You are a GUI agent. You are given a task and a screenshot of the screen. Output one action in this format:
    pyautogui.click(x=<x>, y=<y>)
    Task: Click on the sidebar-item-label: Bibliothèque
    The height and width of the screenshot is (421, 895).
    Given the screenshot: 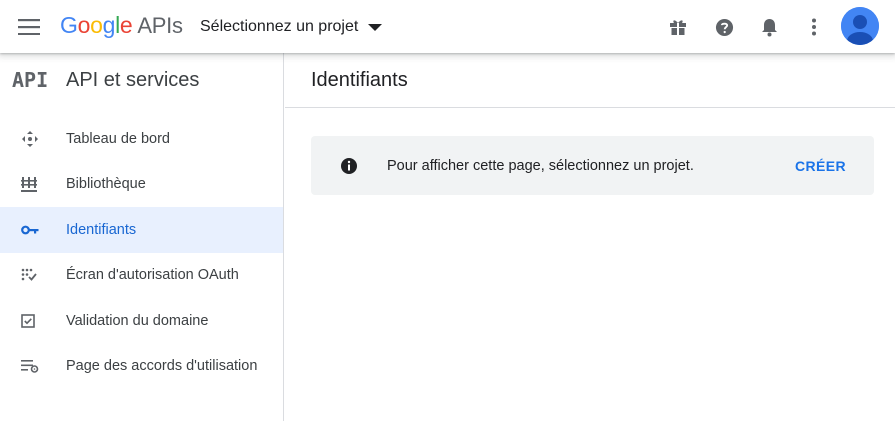 What is the action you would take?
    pyautogui.click(x=106, y=184)
    